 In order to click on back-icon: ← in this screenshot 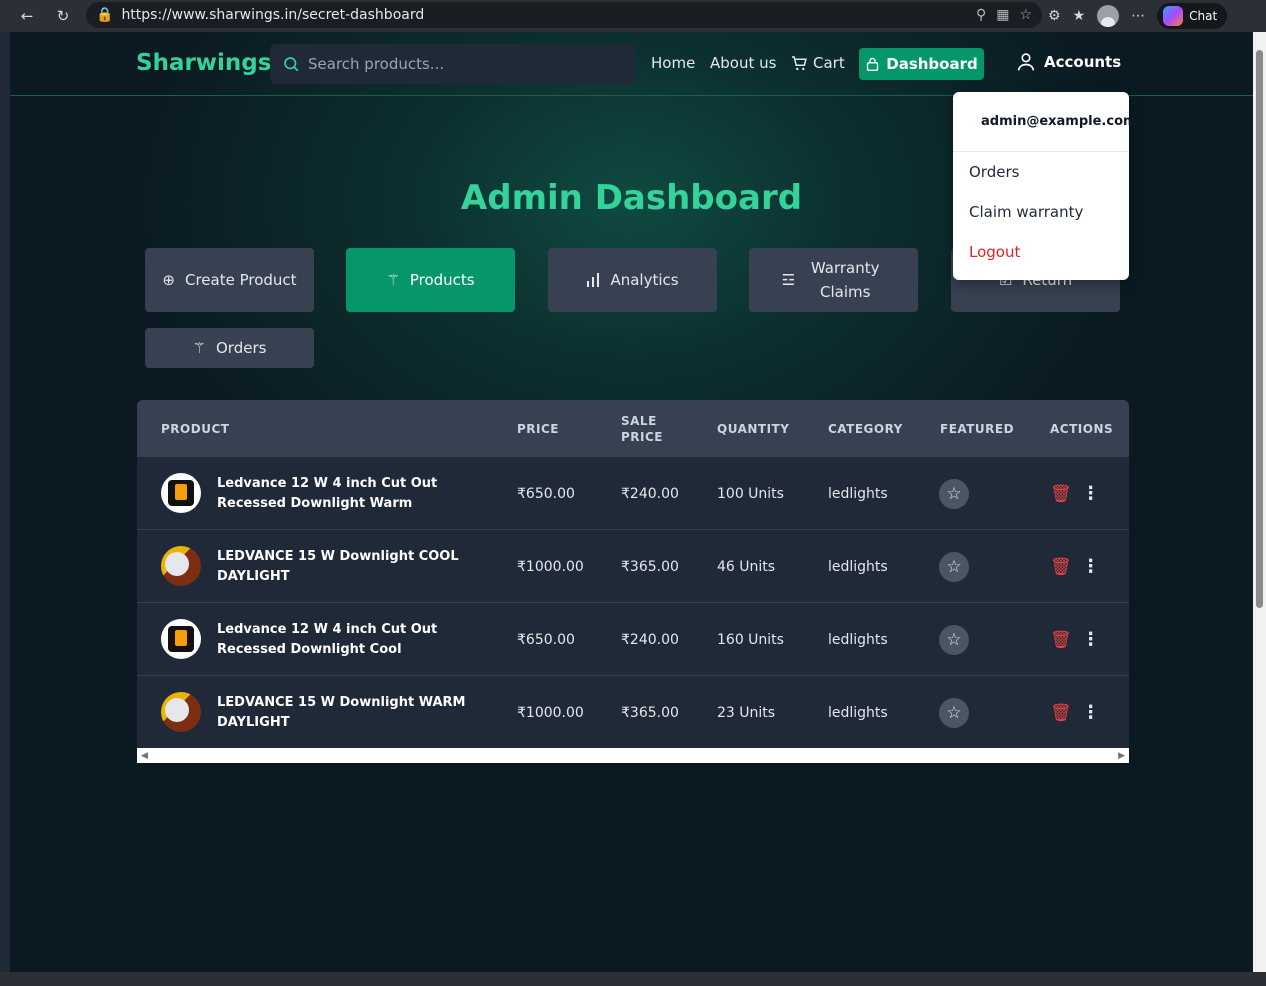, I will do `click(27, 16)`.